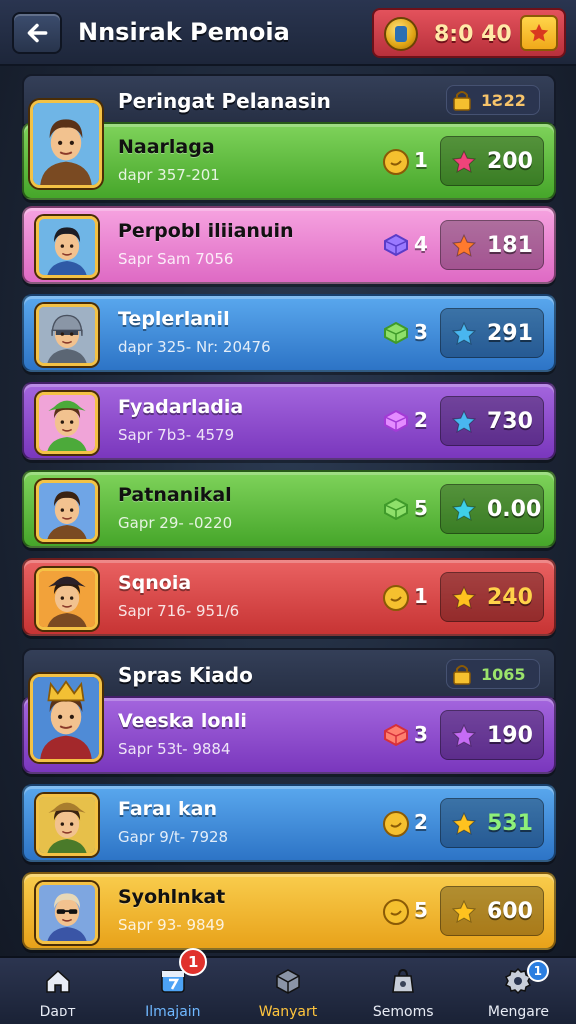  Describe the element at coordinates (175, 495) in the screenshot. I see `player-name: Patnanikal` at that location.